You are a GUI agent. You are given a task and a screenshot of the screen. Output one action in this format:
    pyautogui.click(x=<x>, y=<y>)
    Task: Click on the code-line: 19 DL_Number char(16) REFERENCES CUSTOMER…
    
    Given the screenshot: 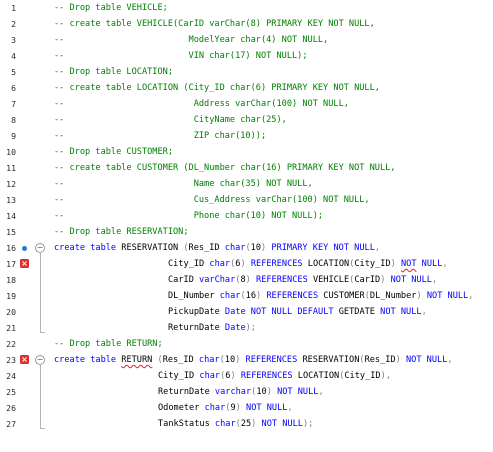 What is the action you would take?
    pyautogui.click(x=246, y=296)
    